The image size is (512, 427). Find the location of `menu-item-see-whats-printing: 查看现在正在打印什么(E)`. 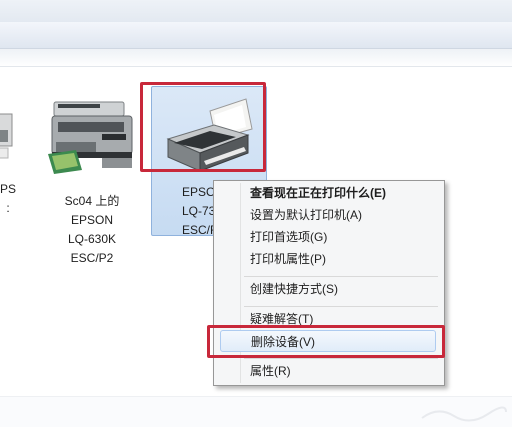

menu-item-see-whats-printing: 查看现在正在打印什么(E) is located at coordinates (329, 193).